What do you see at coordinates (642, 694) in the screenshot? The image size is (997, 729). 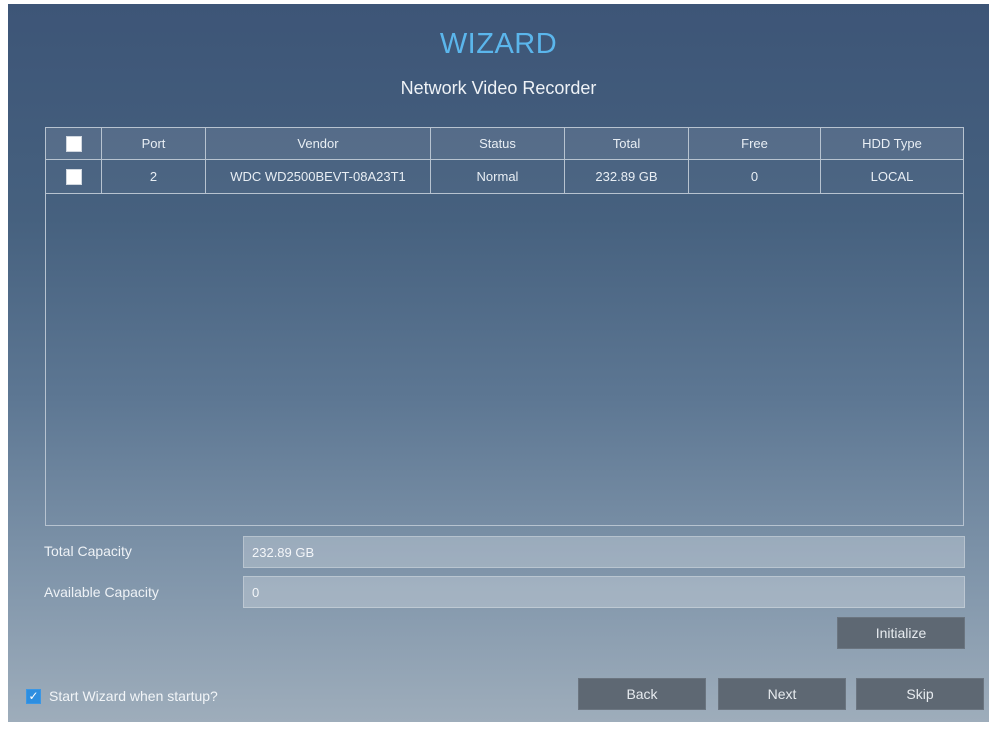 I see `back-button: Back` at bounding box center [642, 694].